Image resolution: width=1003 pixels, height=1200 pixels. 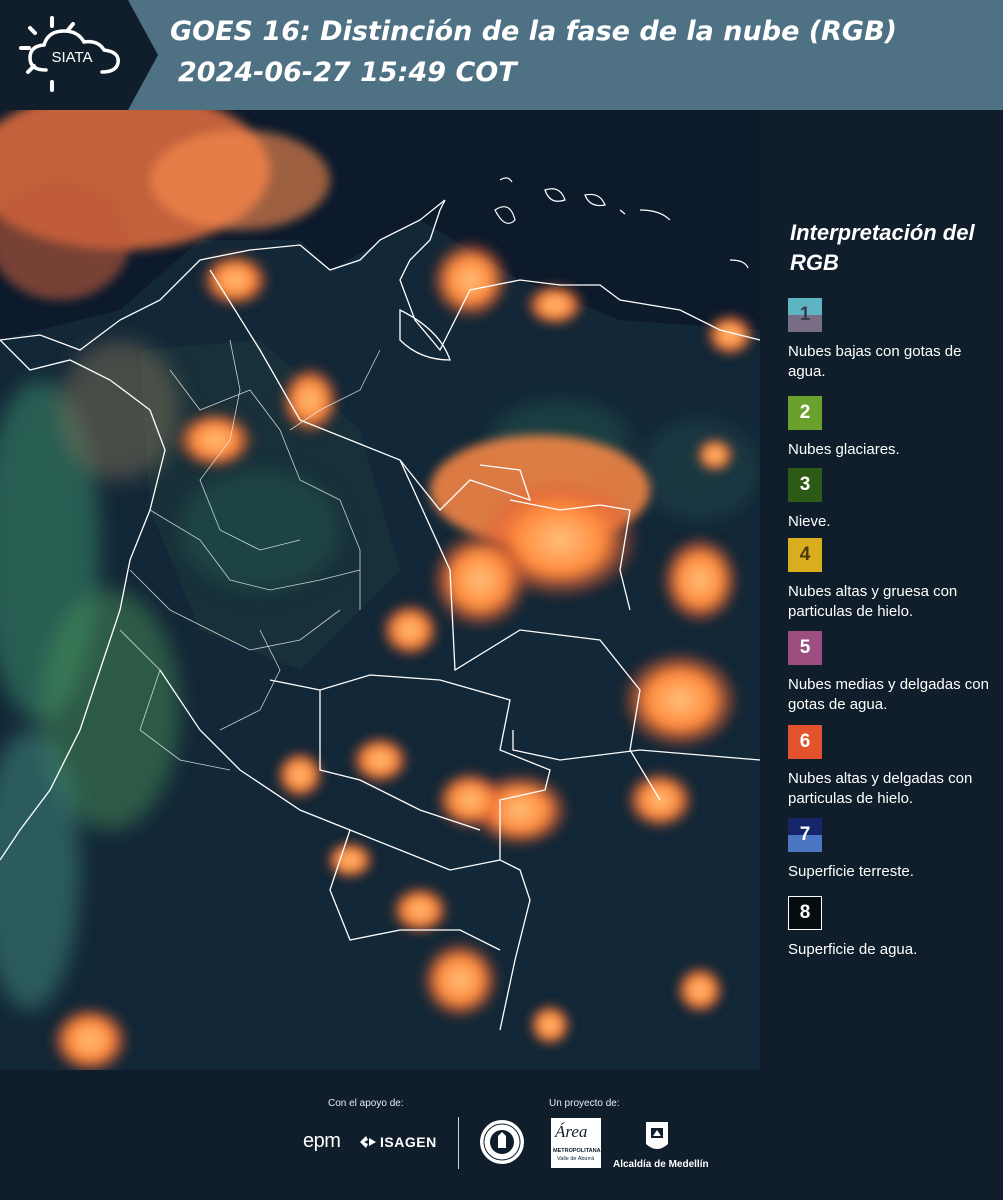 I want to click on page-subtitle-timestamp: 2024-06-27 15:49 COT, so click(x=347, y=72).